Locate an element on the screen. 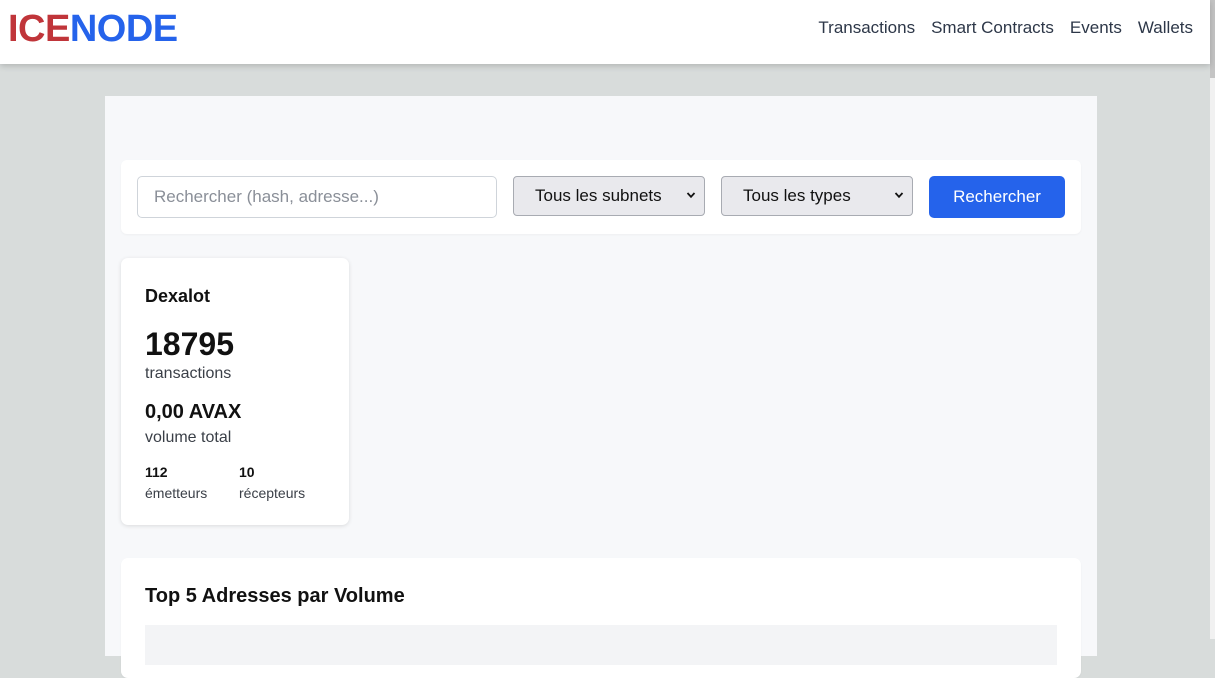  scrollbar-thumb is located at coordinates (1212, 39).